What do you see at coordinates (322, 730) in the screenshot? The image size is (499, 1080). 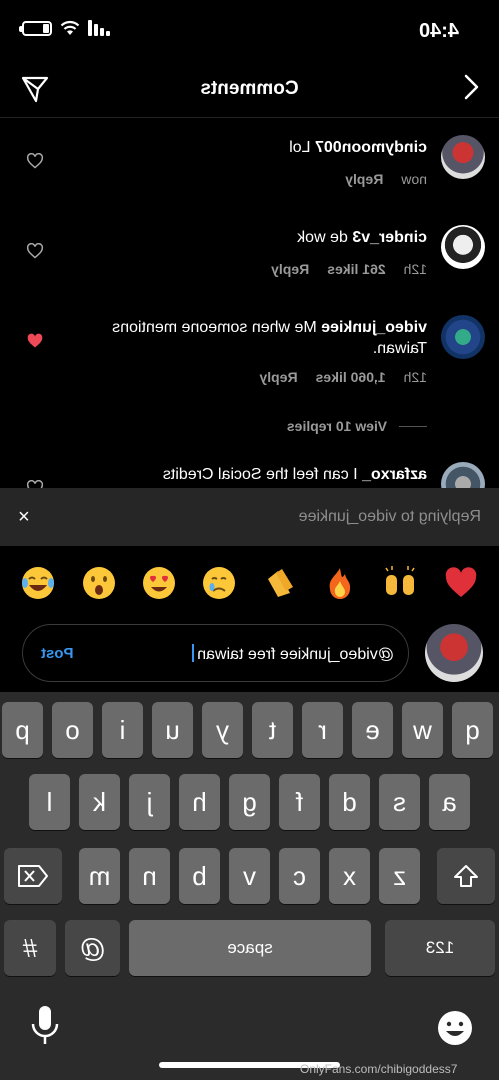 I see `key-r: r` at bounding box center [322, 730].